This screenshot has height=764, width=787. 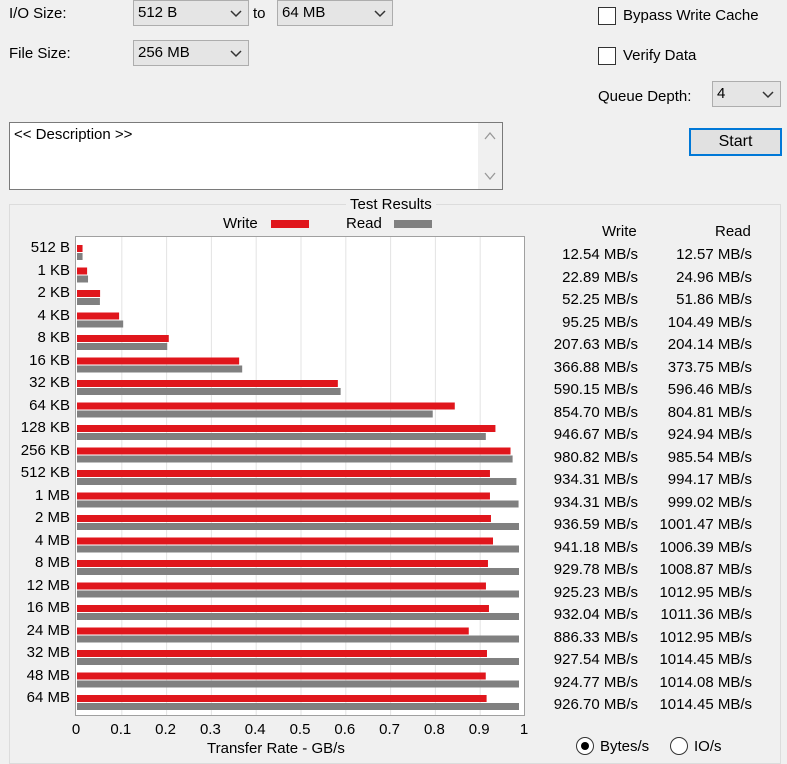 What do you see at coordinates (164, 52) in the screenshot?
I see `file-size-value: 256 MB` at bounding box center [164, 52].